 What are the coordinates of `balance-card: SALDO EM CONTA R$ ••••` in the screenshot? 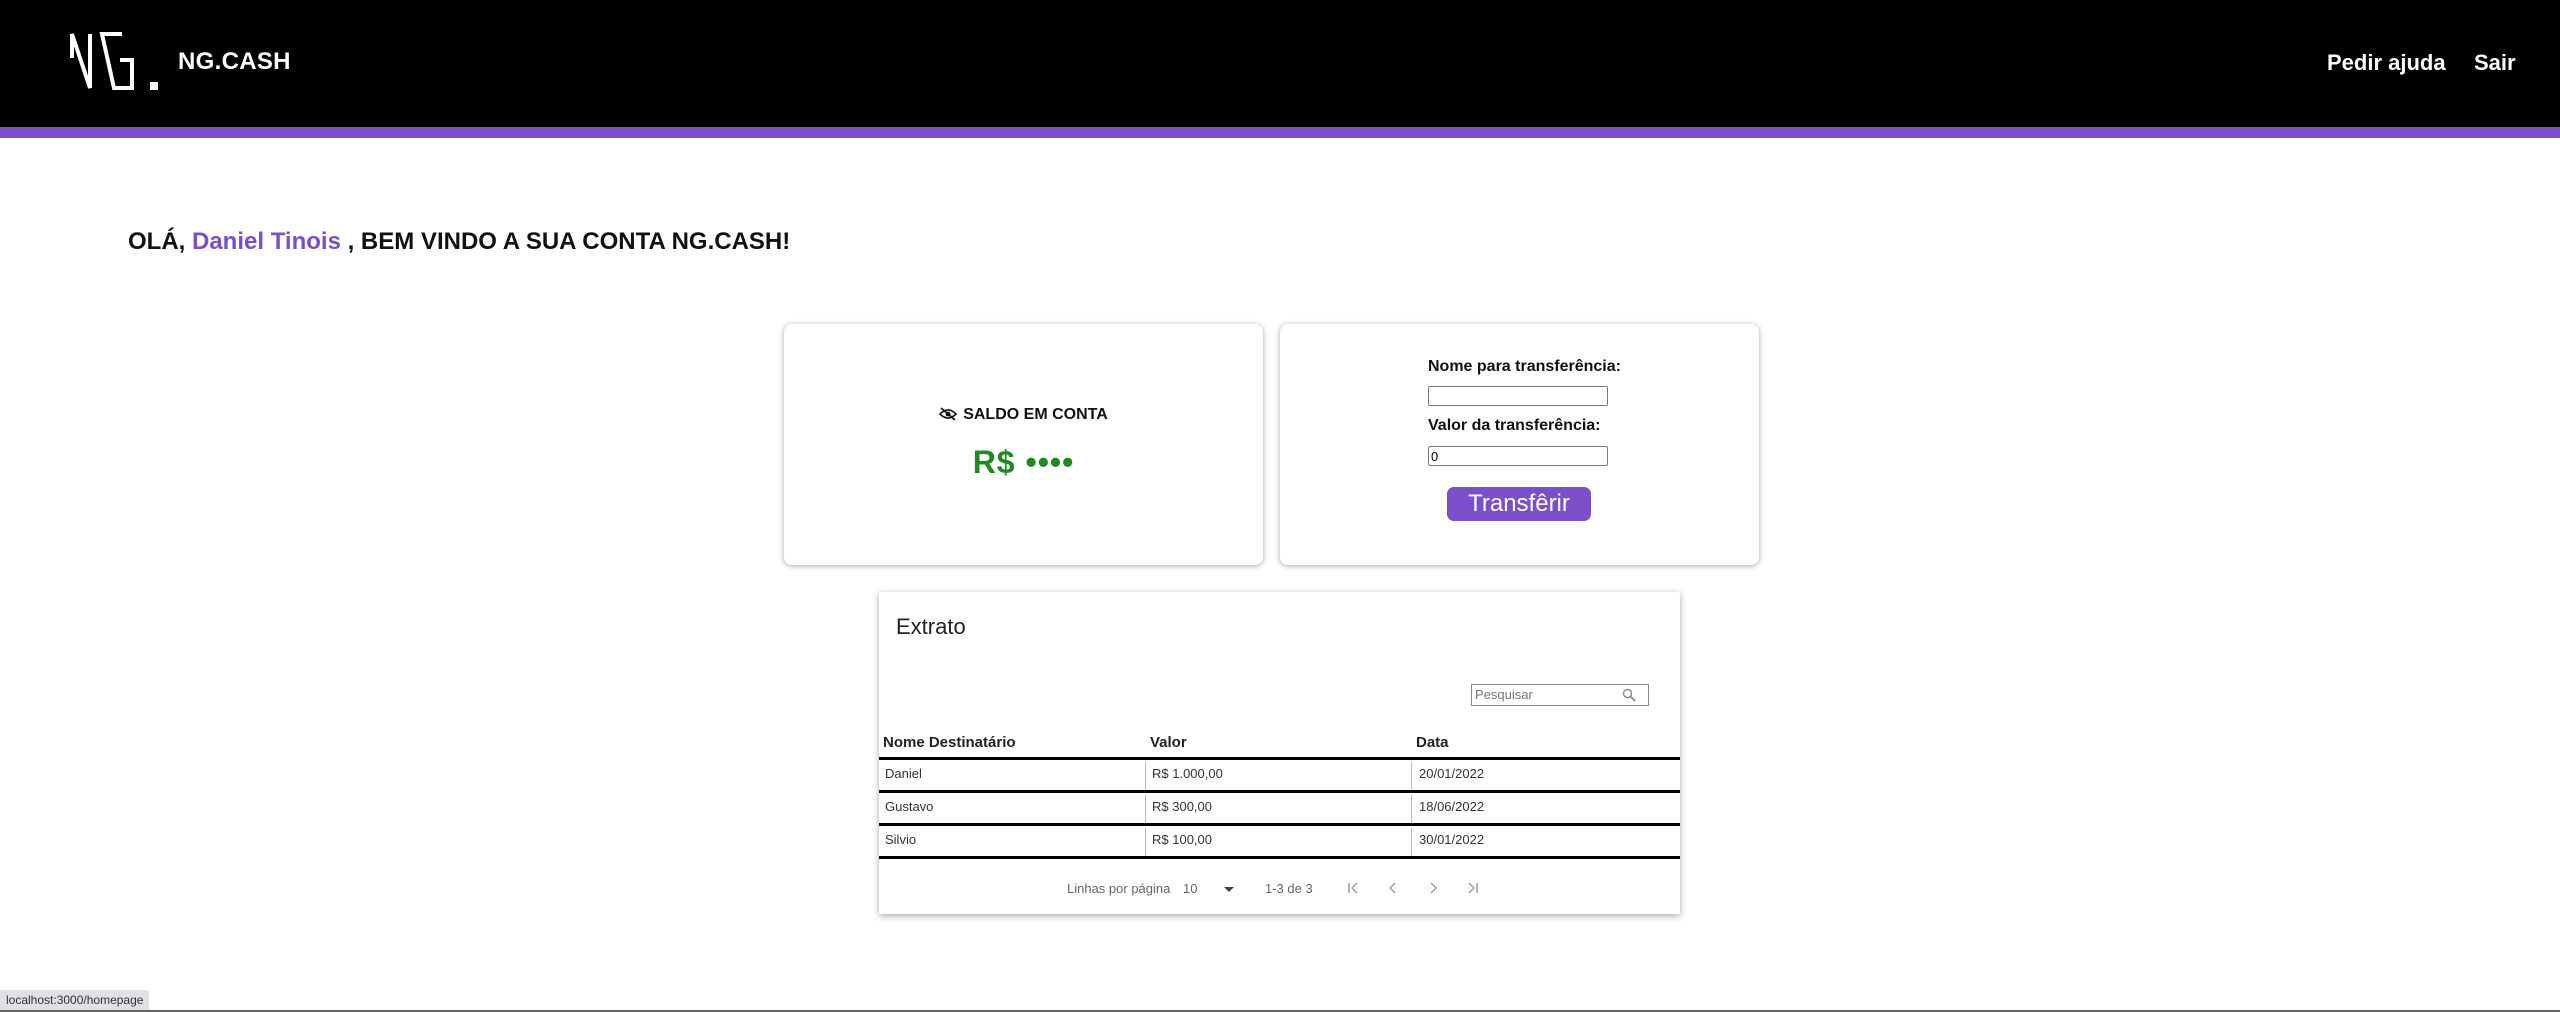 It's located at (1023, 444).